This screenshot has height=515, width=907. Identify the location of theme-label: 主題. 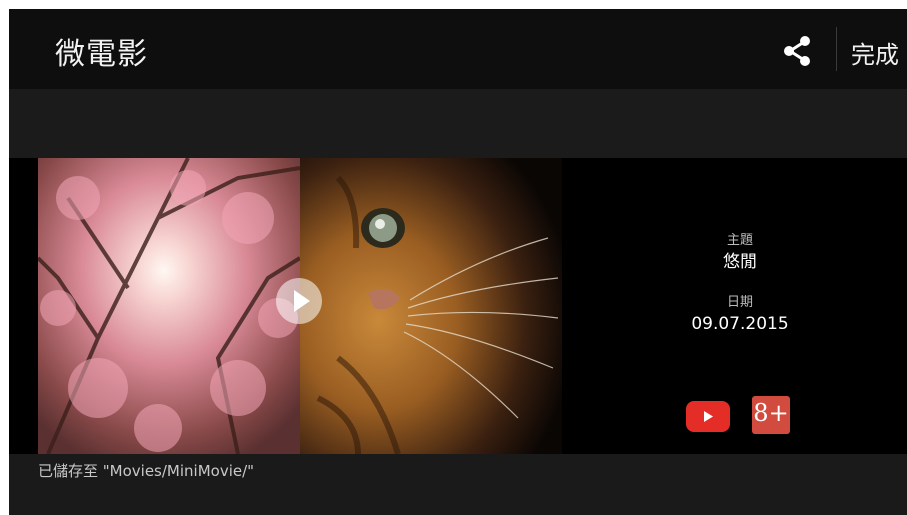
(739, 240).